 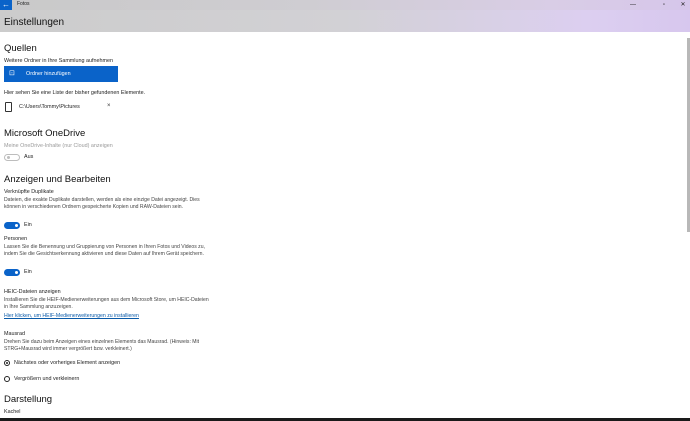 I want to click on onedrive-toggle-state: Aus, so click(x=29, y=157).